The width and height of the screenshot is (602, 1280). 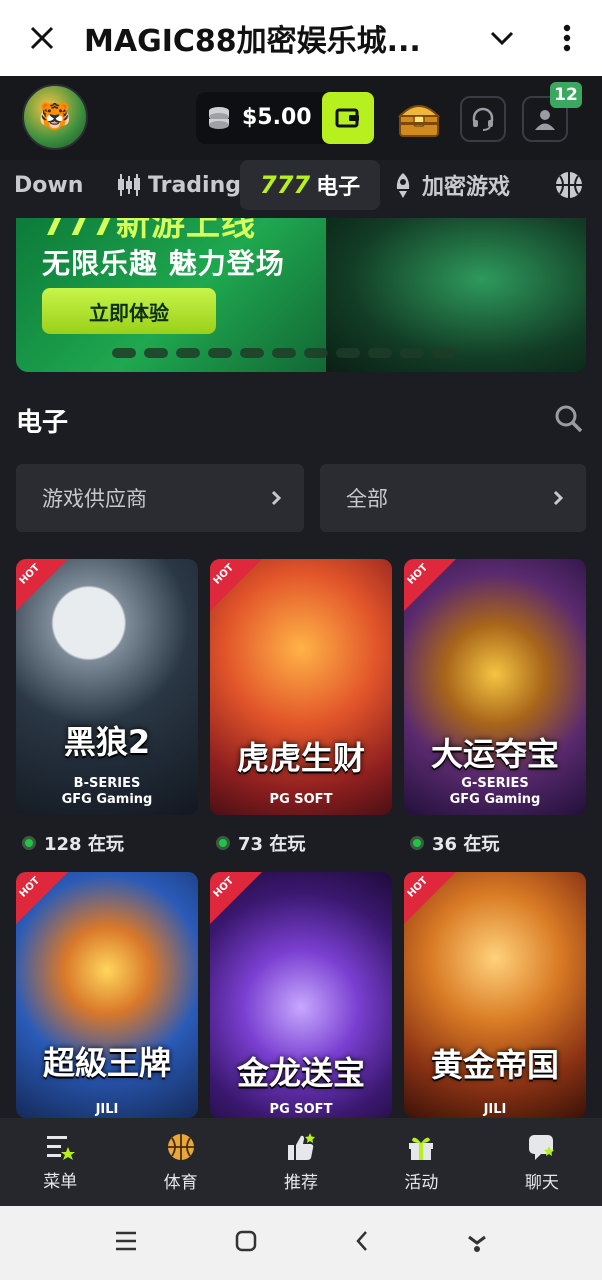 I want to click on player-count-text: 128 在玩, so click(x=84, y=844).